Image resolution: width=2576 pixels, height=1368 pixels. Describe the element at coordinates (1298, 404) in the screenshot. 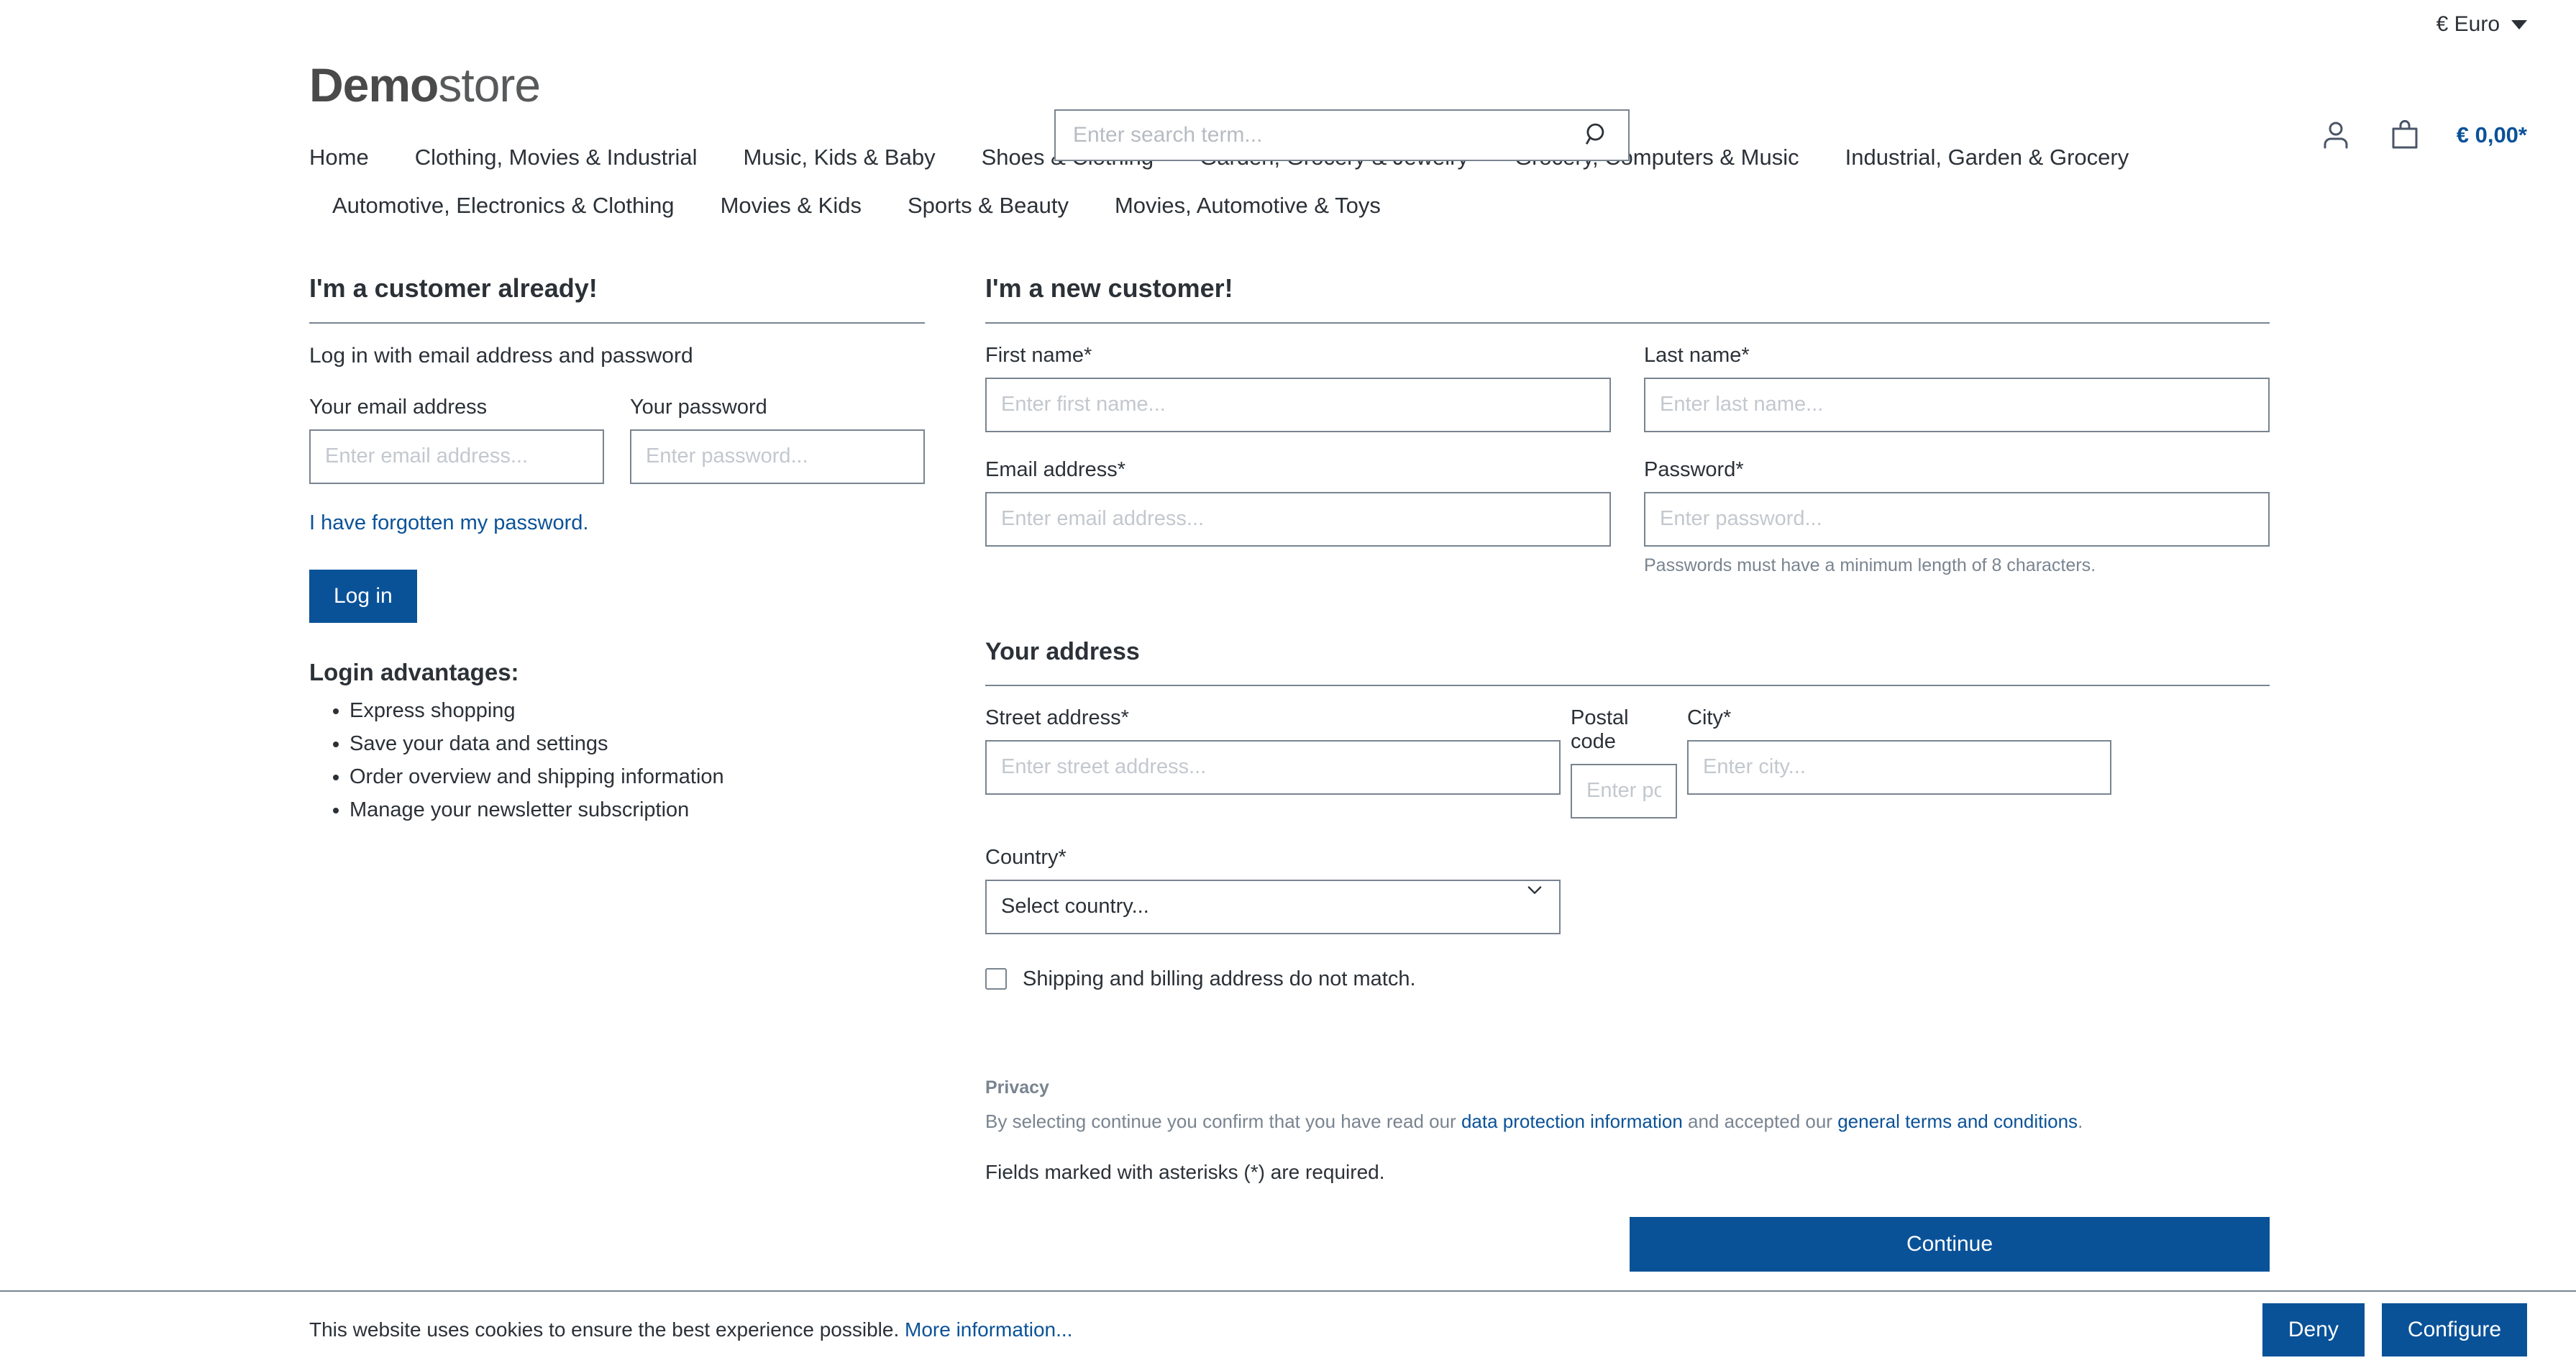

I see `first-name-input` at that location.